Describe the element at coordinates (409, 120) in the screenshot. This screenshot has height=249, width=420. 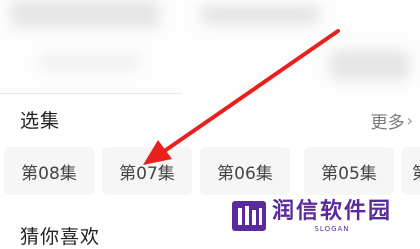
I see `chevron-right-icon: ›` at that location.